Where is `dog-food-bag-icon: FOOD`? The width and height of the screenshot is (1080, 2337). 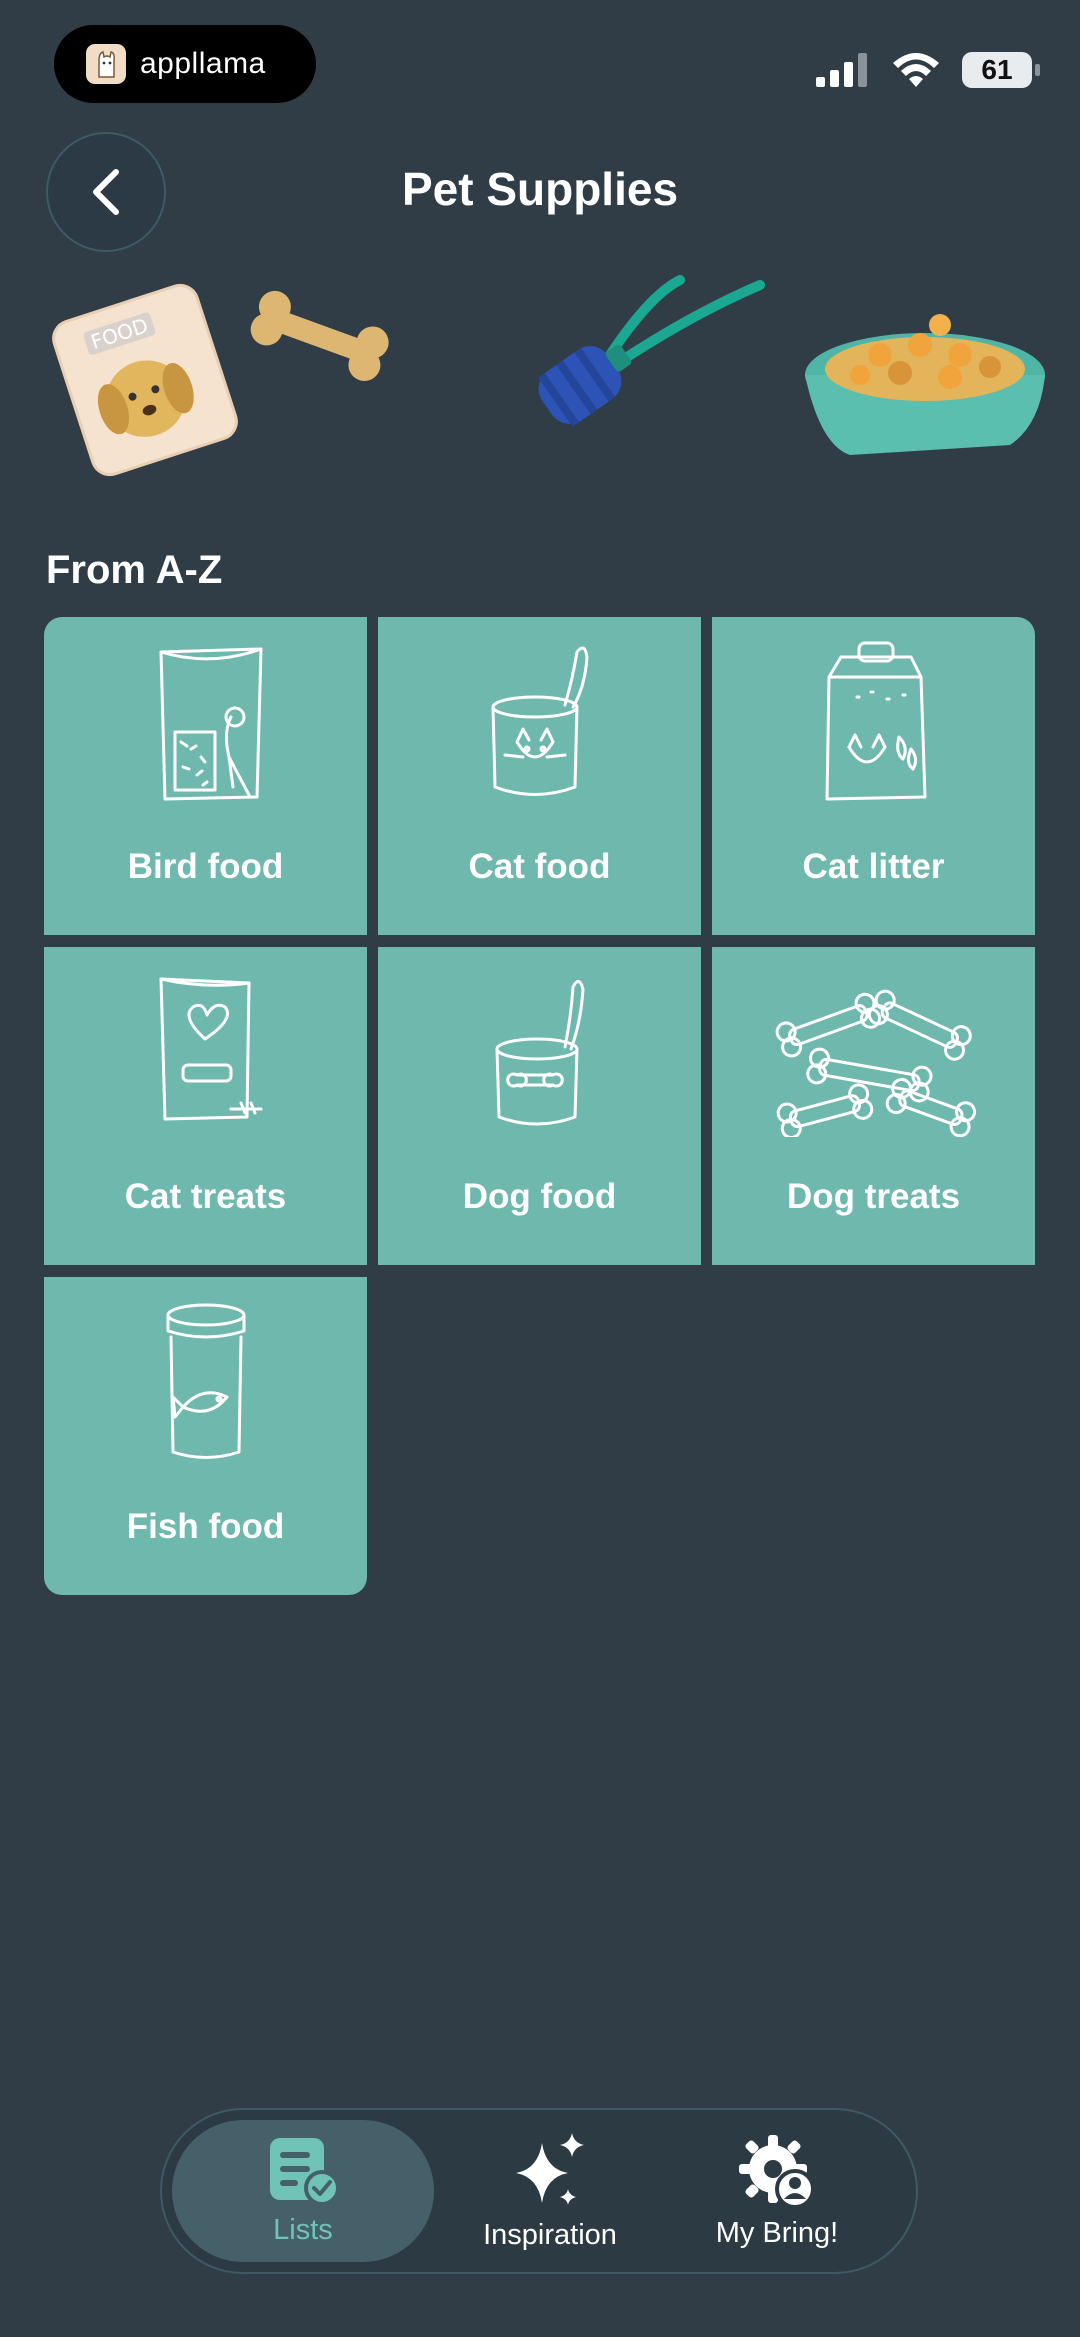
dog-food-bag-icon: FOOD is located at coordinates (145, 380).